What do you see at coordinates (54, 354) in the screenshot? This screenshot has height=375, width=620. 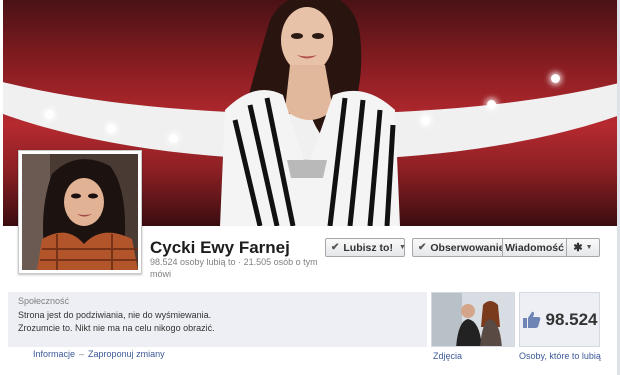 I see `info-link: Informacje` at bounding box center [54, 354].